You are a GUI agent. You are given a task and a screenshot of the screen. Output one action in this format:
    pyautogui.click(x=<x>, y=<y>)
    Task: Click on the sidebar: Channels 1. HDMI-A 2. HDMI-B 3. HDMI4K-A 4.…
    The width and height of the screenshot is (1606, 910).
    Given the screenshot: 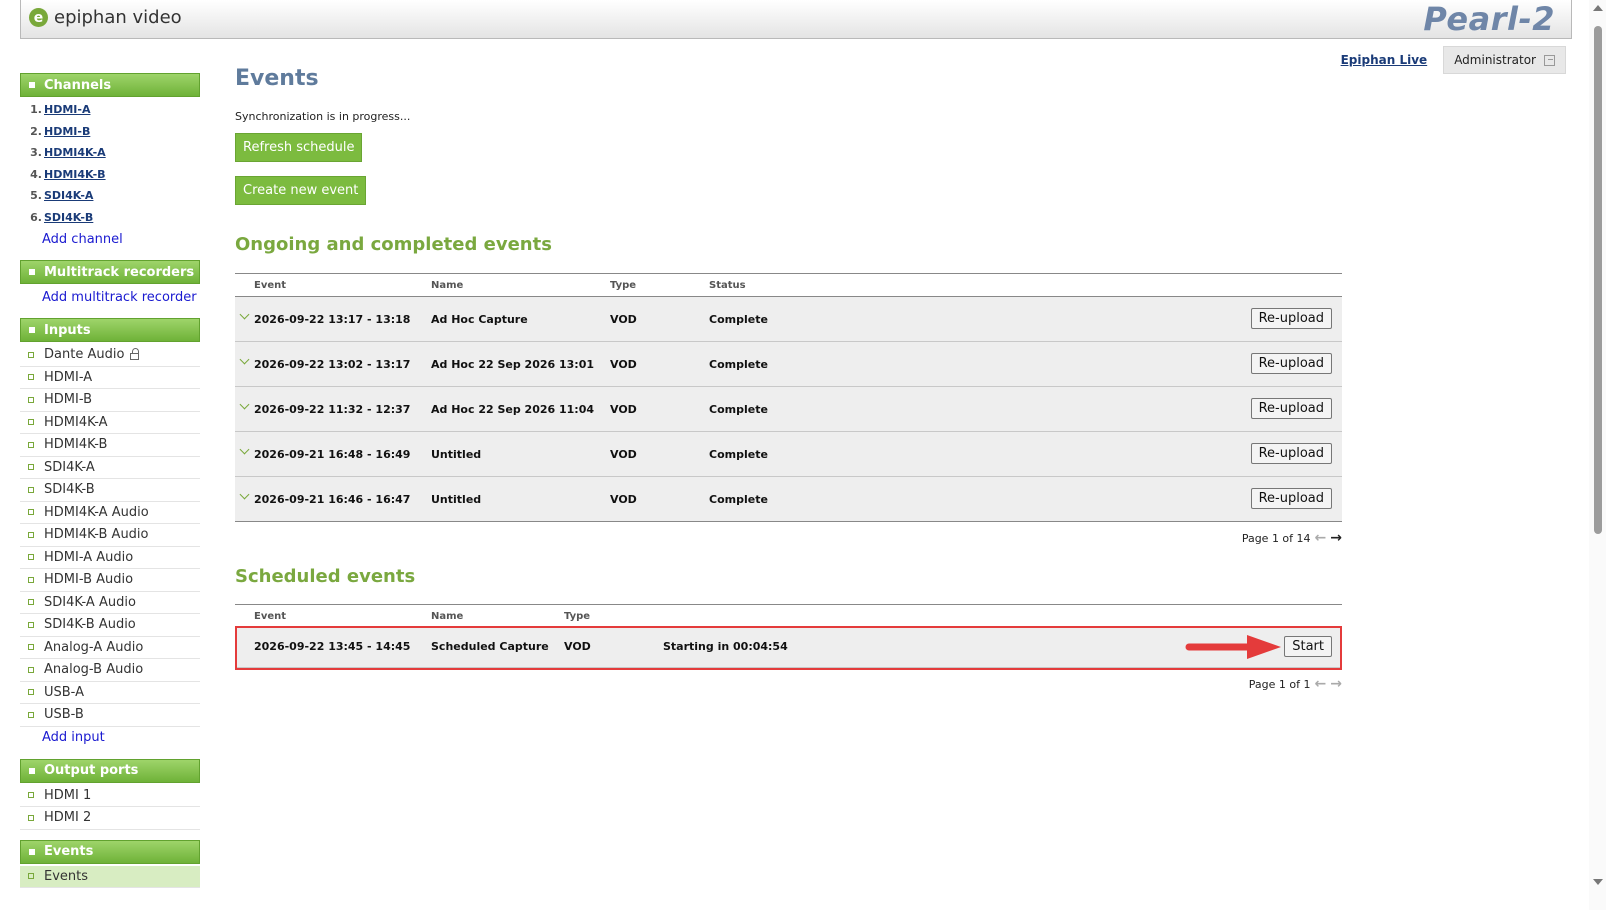 What is the action you would take?
    pyautogui.click(x=110, y=480)
    